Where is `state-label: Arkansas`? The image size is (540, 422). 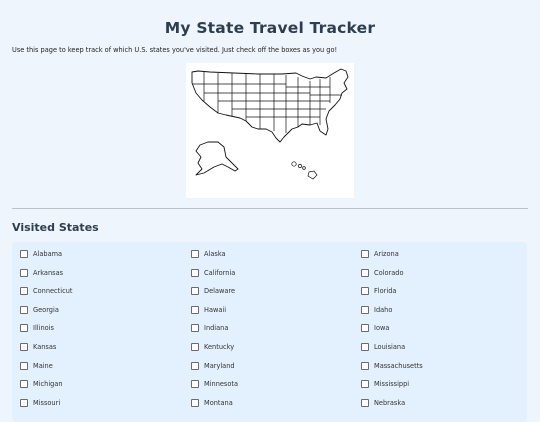 state-label: Arkansas is located at coordinates (48, 272).